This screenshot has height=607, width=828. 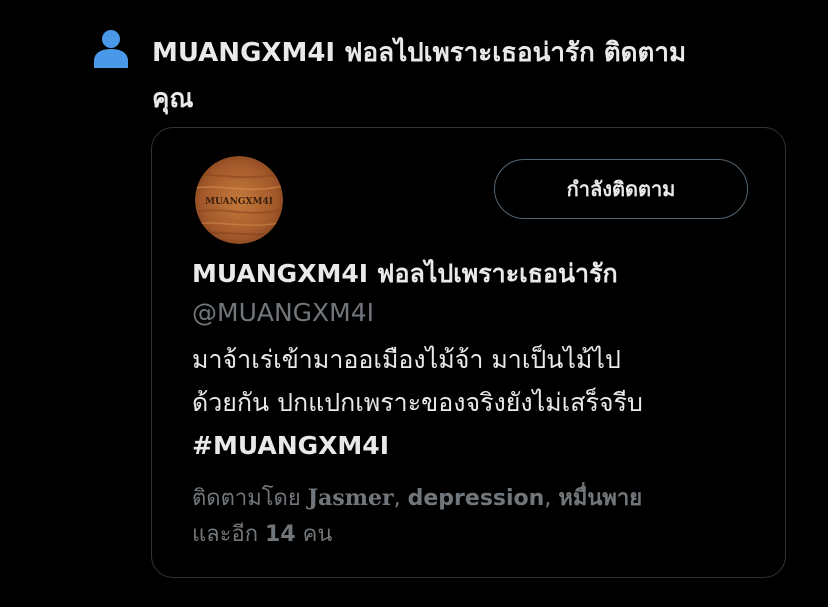 I want to click on follower-name-2: depression, so click(x=476, y=498).